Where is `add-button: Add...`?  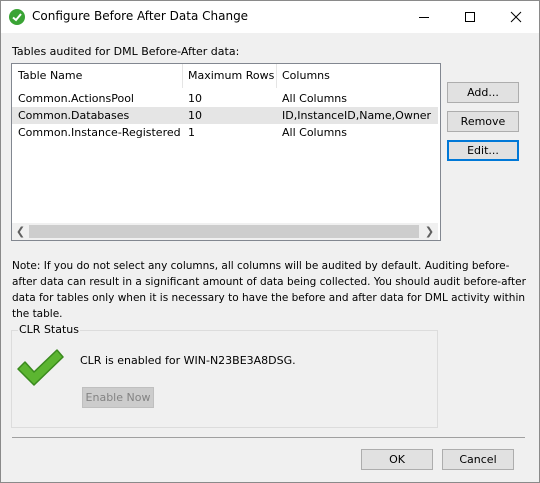
add-button: Add... is located at coordinates (483, 92).